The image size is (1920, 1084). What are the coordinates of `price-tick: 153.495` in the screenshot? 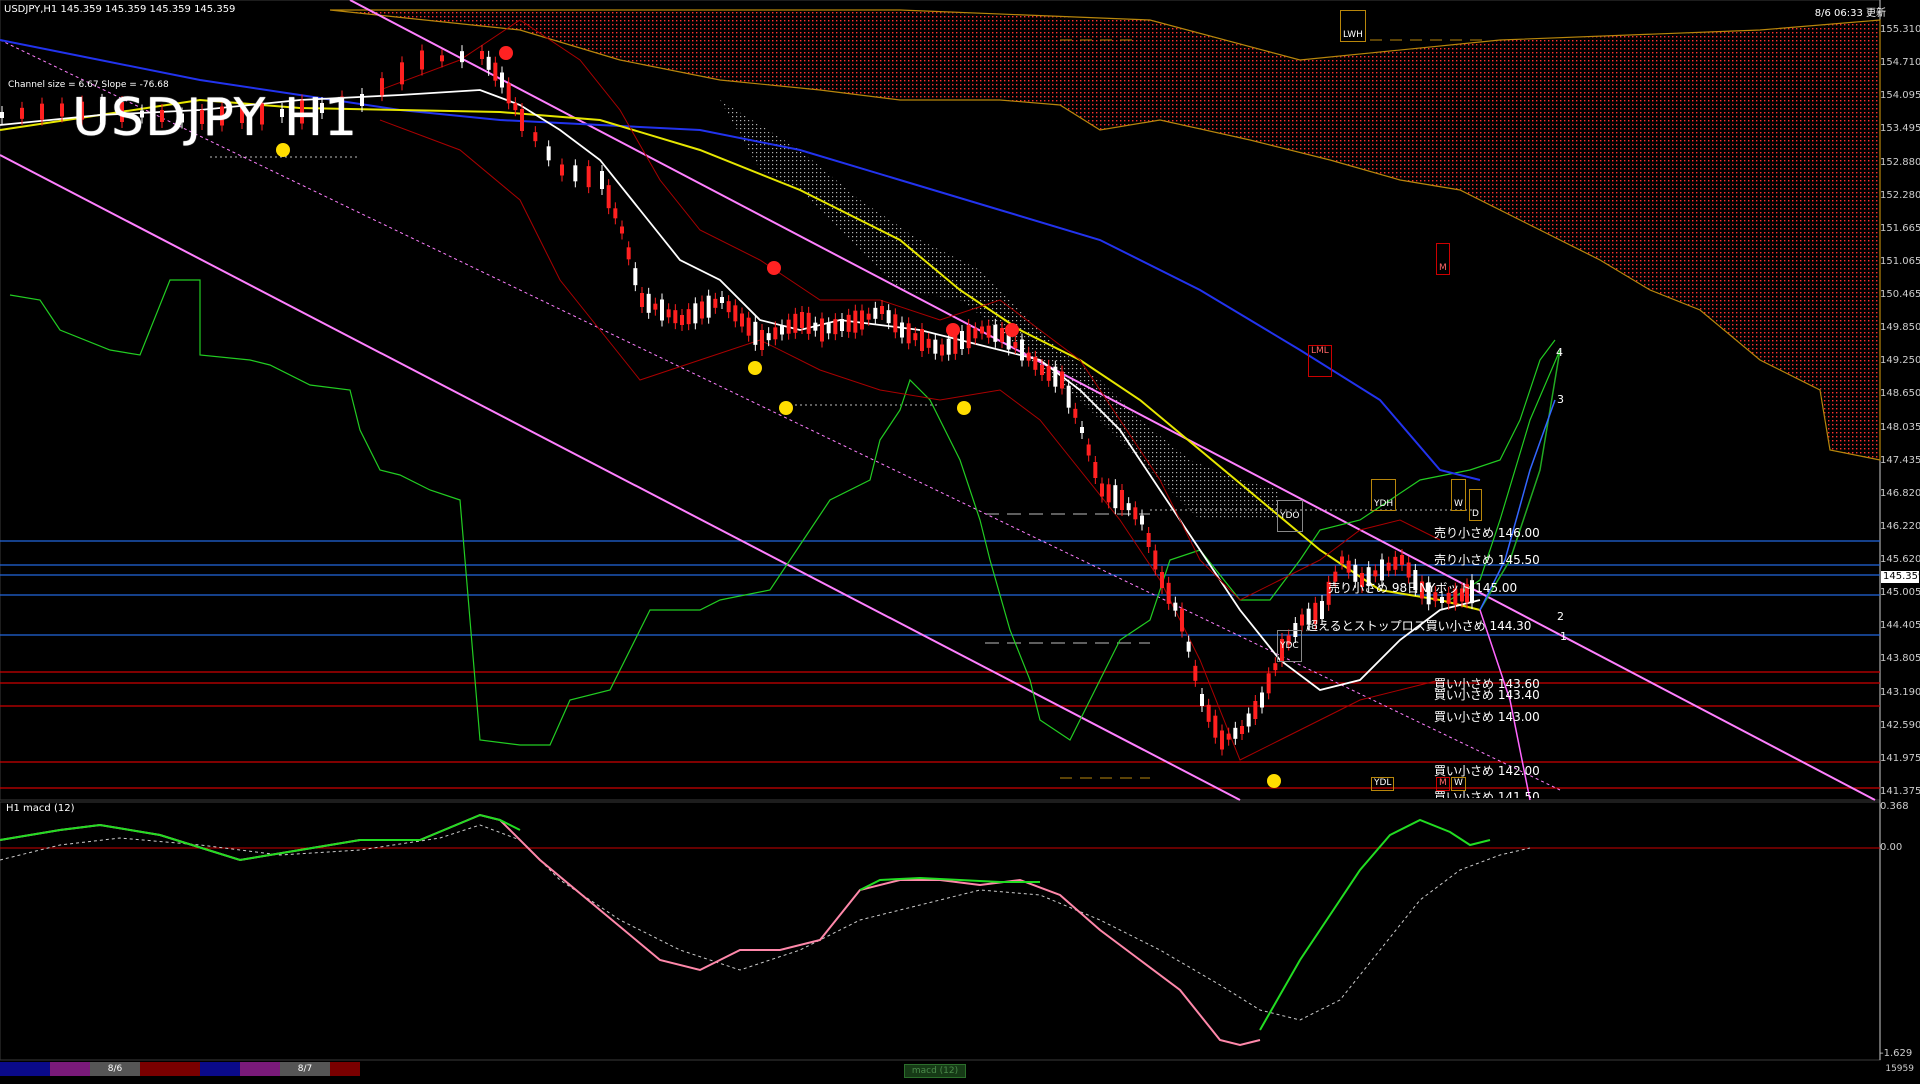 It's located at (1900, 129).